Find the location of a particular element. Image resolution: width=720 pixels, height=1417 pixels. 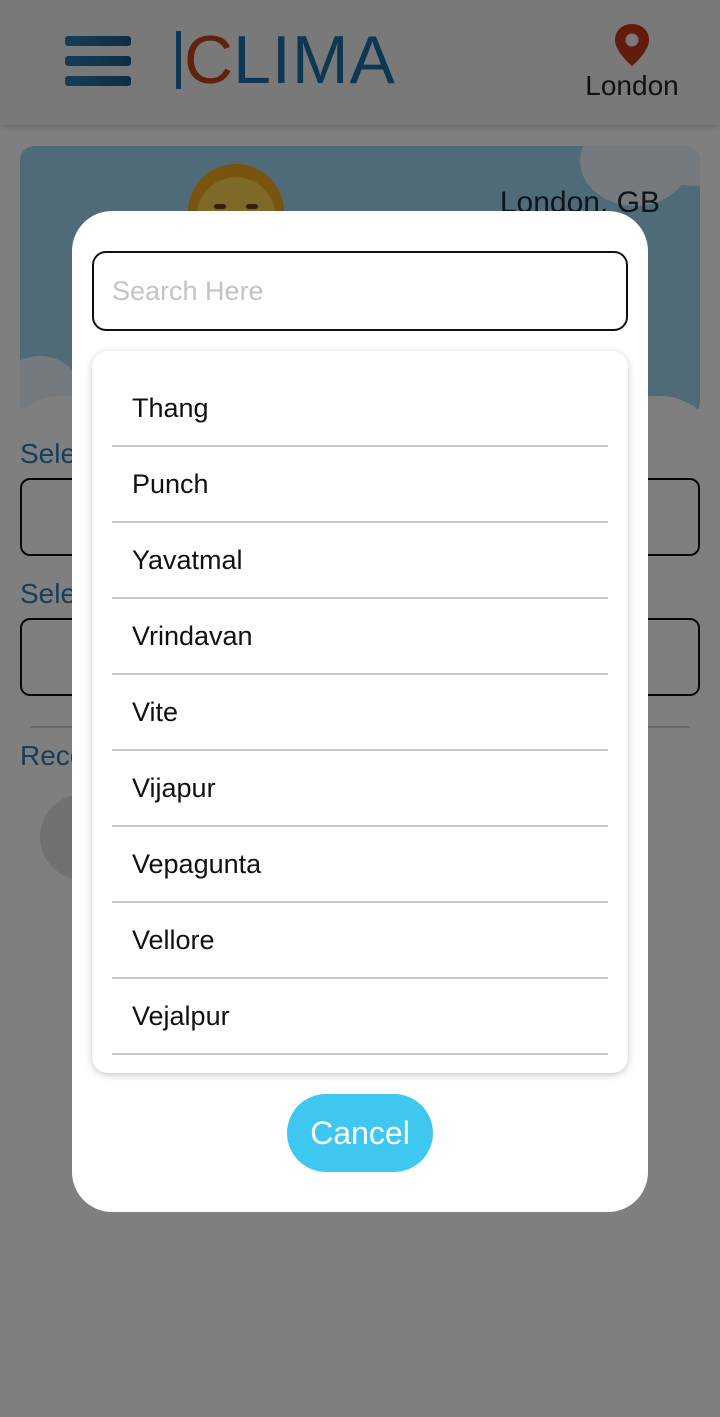

city-list-item: Vrindavan is located at coordinates (360, 637).